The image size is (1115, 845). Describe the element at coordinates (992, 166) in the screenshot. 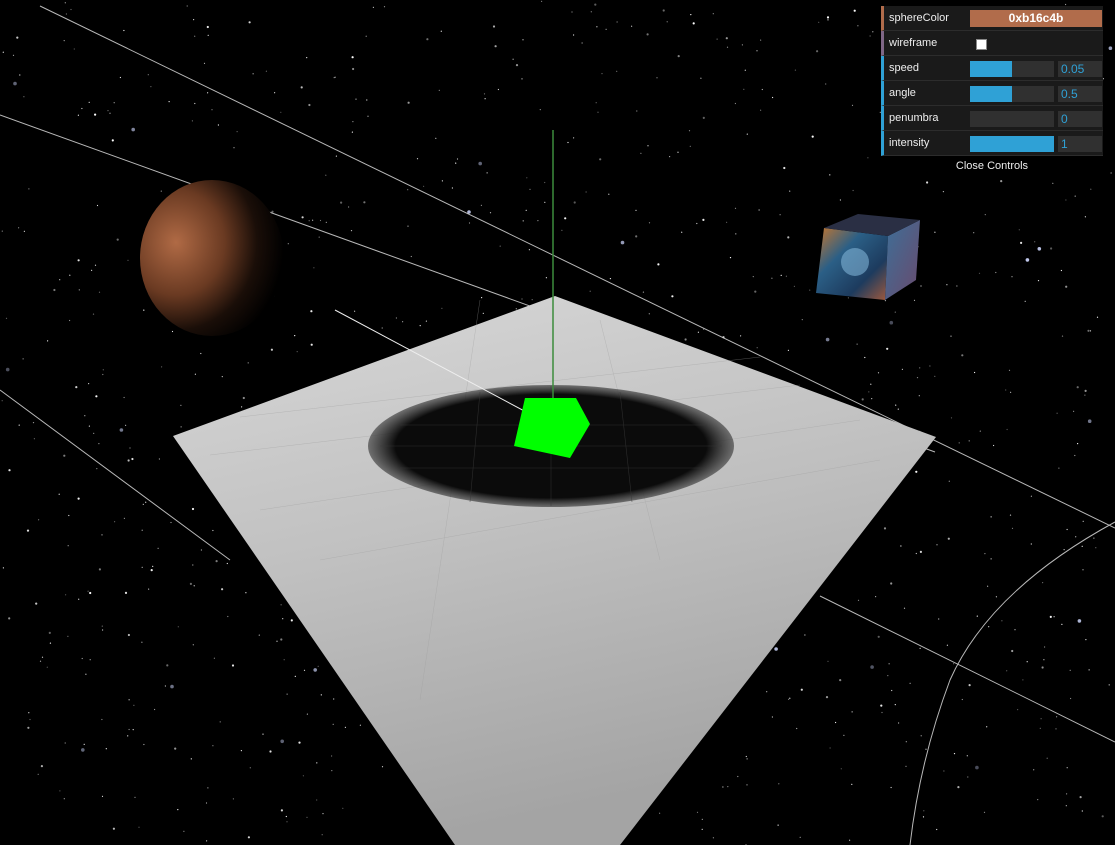

I see `close-controls-button: Close Controls` at that location.